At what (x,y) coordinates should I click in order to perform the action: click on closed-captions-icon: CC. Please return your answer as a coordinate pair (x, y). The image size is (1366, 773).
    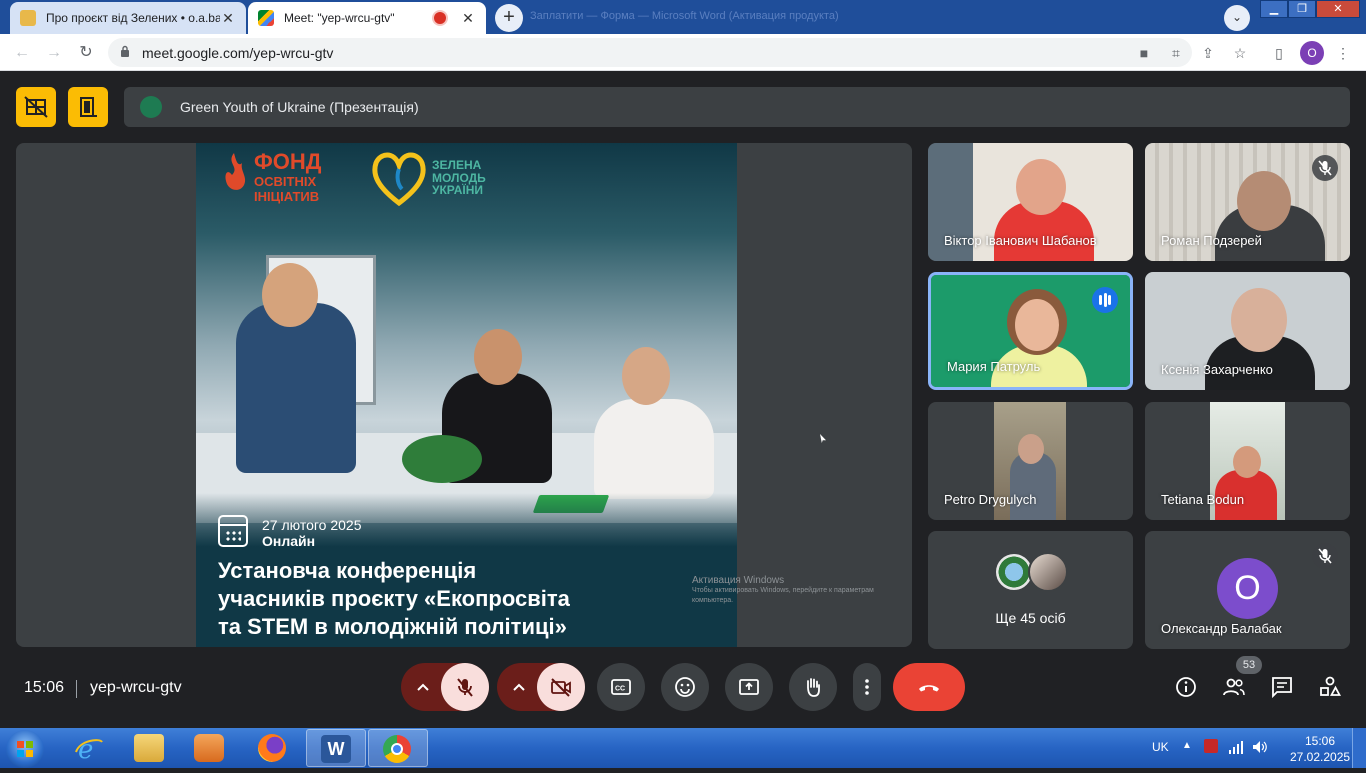
    Looking at the image, I should click on (621, 687).